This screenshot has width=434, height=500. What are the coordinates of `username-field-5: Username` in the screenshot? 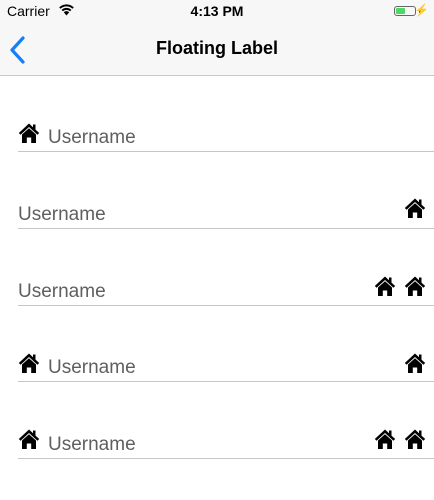 It's located at (226, 439).